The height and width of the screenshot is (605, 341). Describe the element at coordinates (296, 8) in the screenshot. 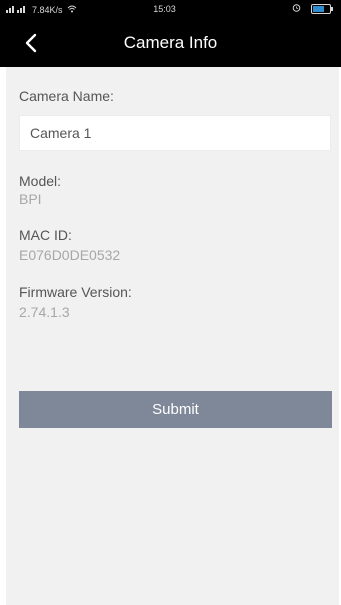

I see `alarm-icon` at that location.